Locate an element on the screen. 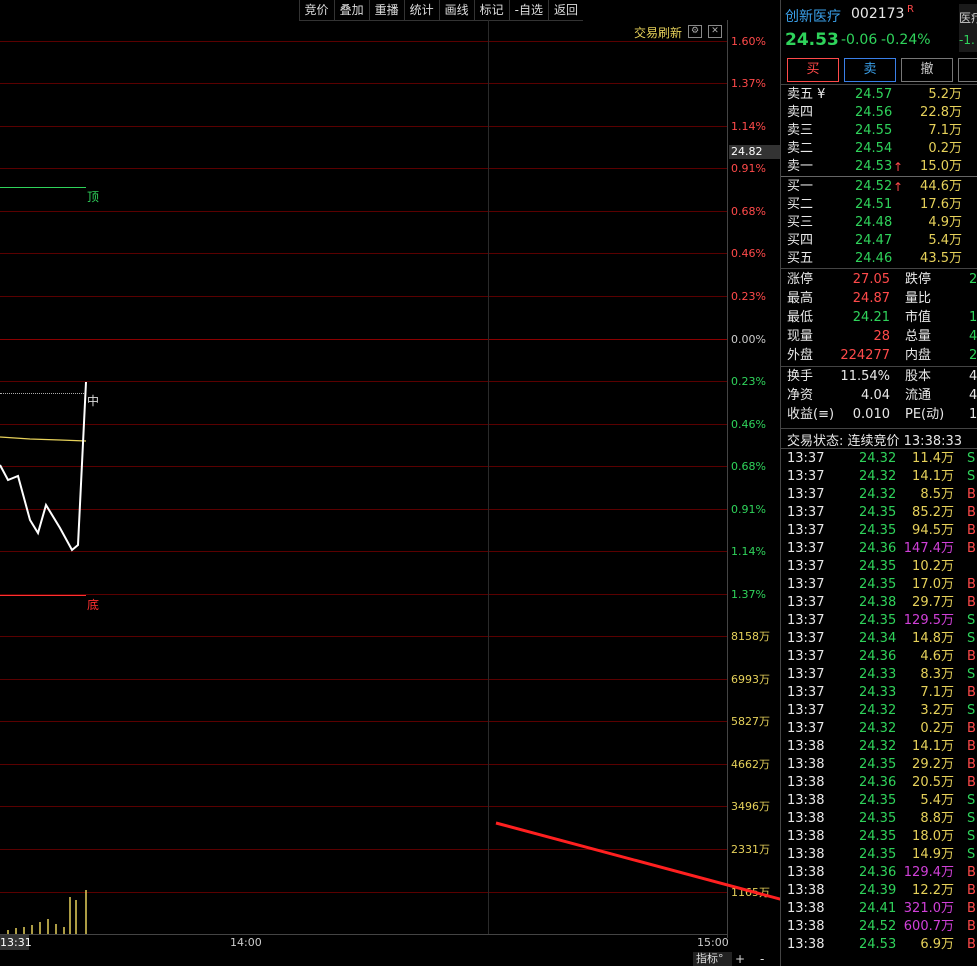 This screenshot has width=977, height=966. level-volume: 0.2万 is located at coordinates (945, 148).